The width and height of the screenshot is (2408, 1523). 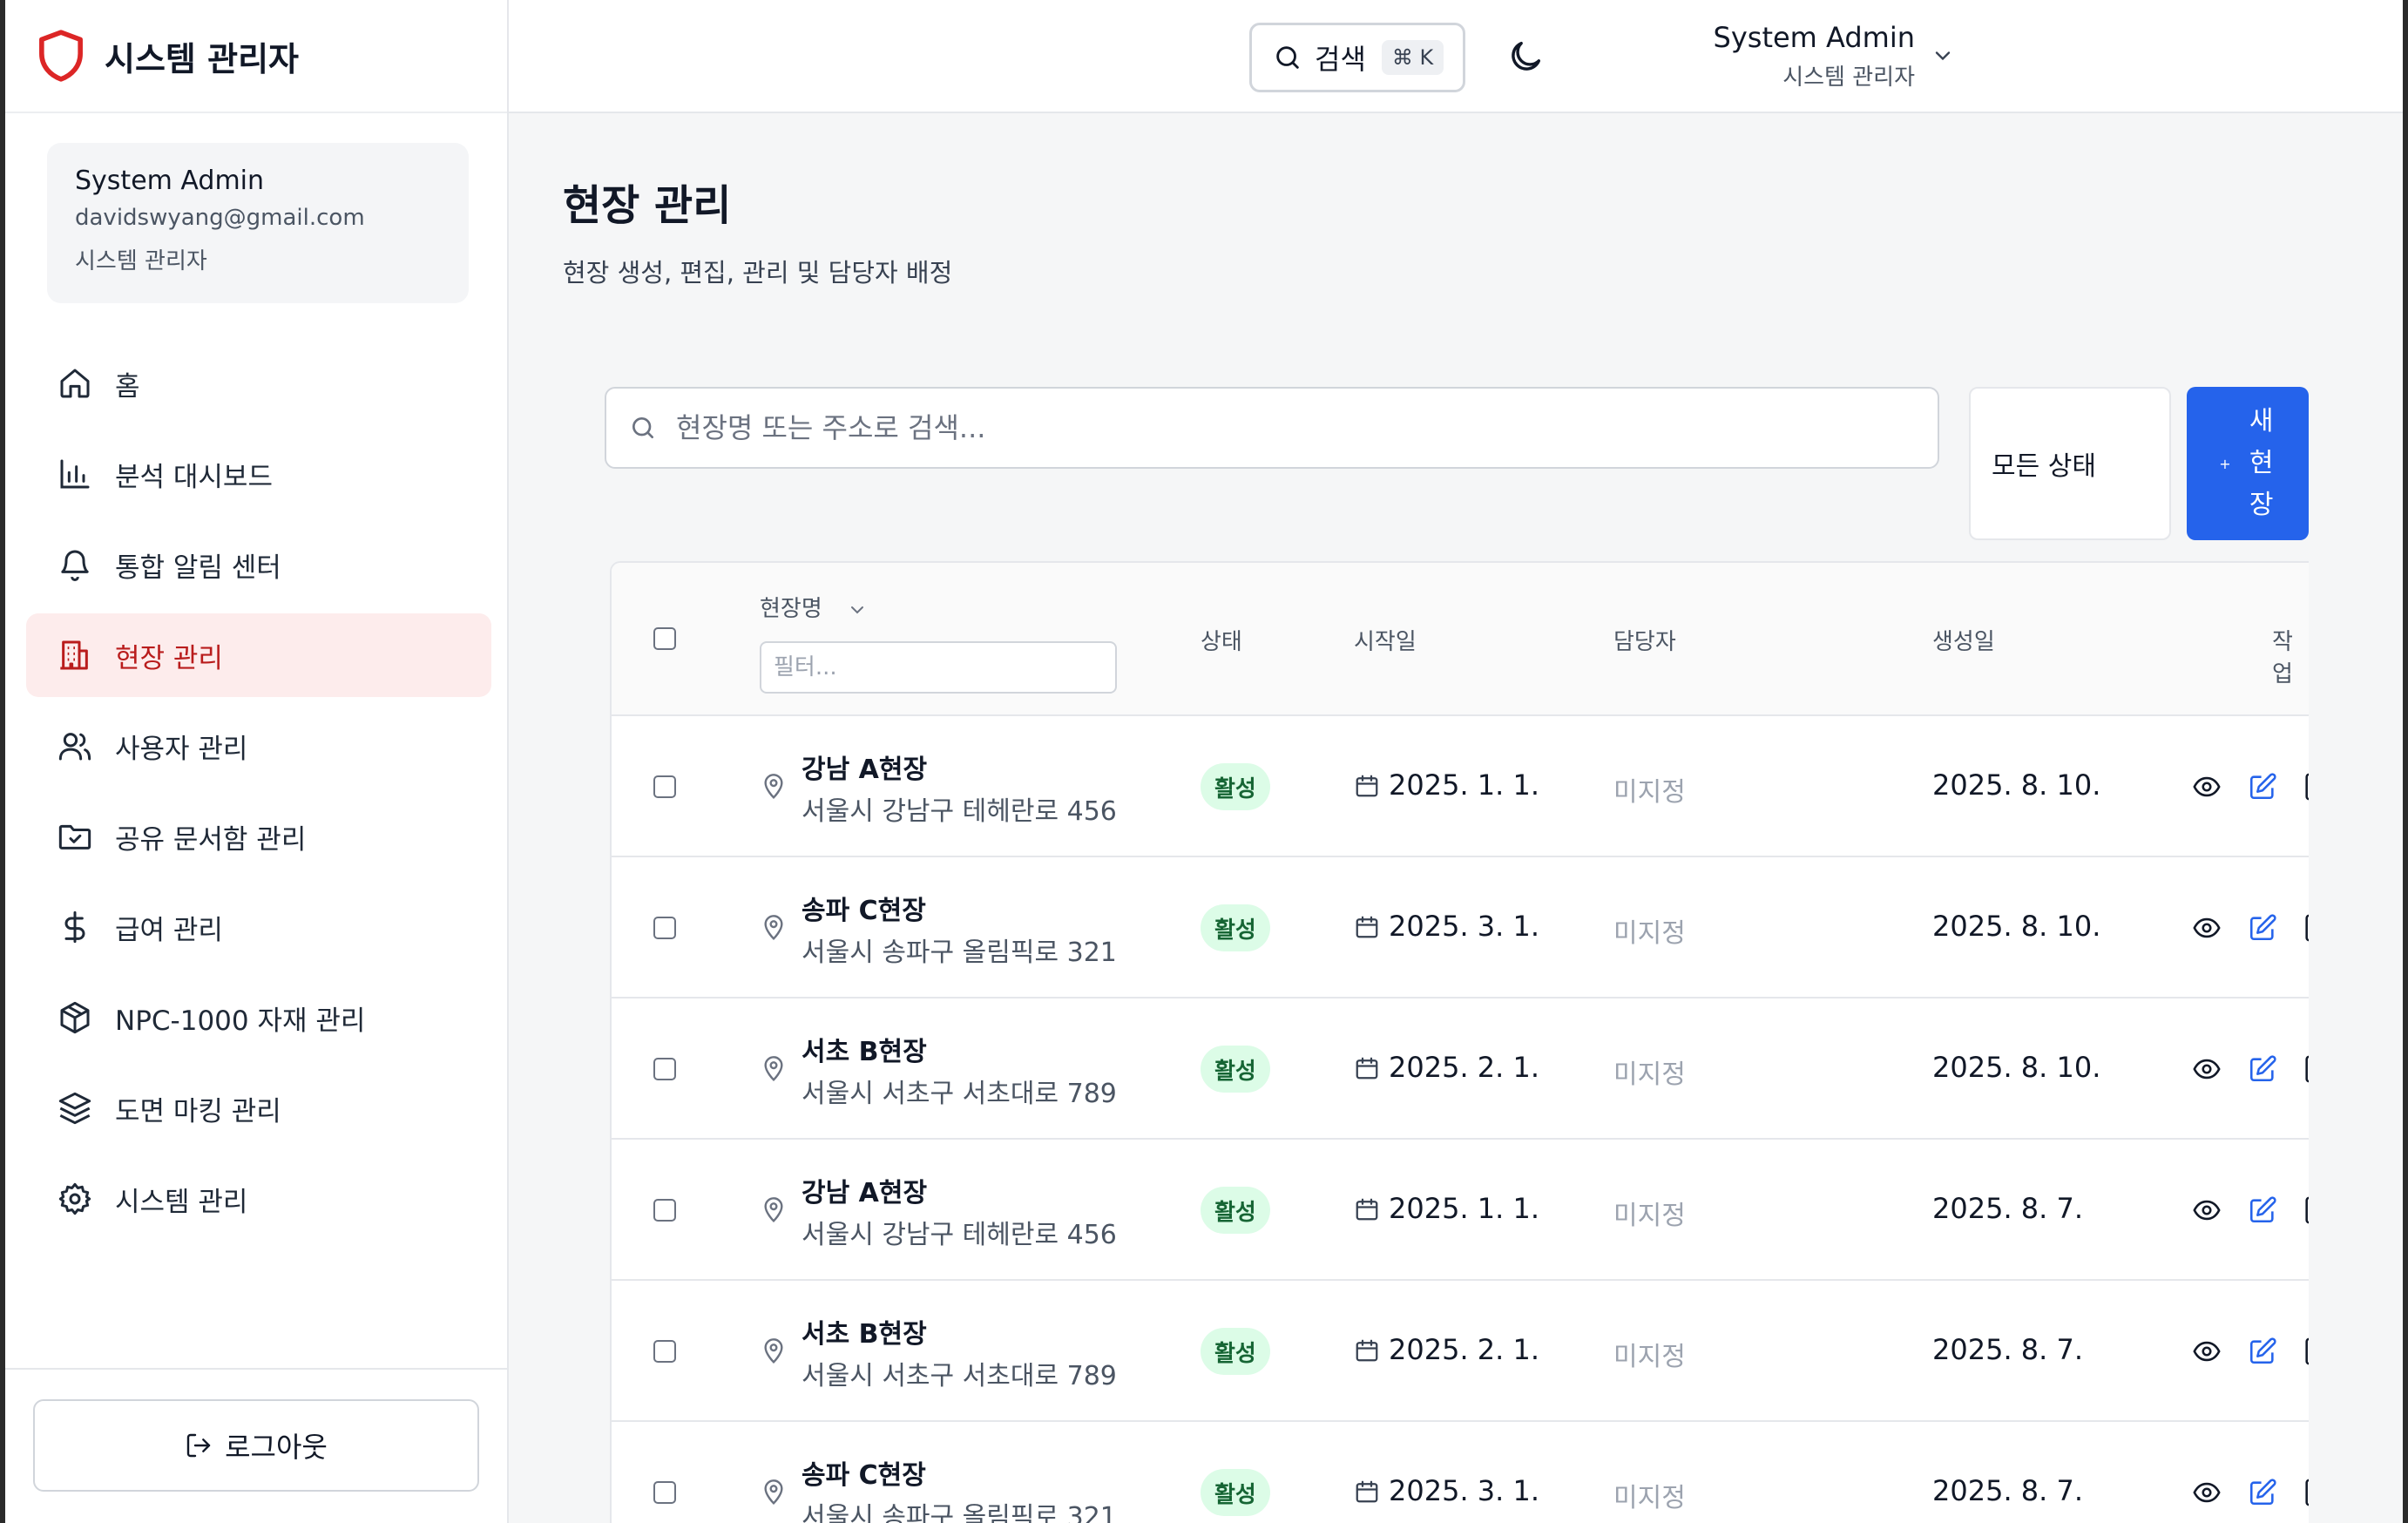 What do you see at coordinates (258, 564) in the screenshot?
I see `sidebar-item-notifications: 통합 알림 센터` at bounding box center [258, 564].